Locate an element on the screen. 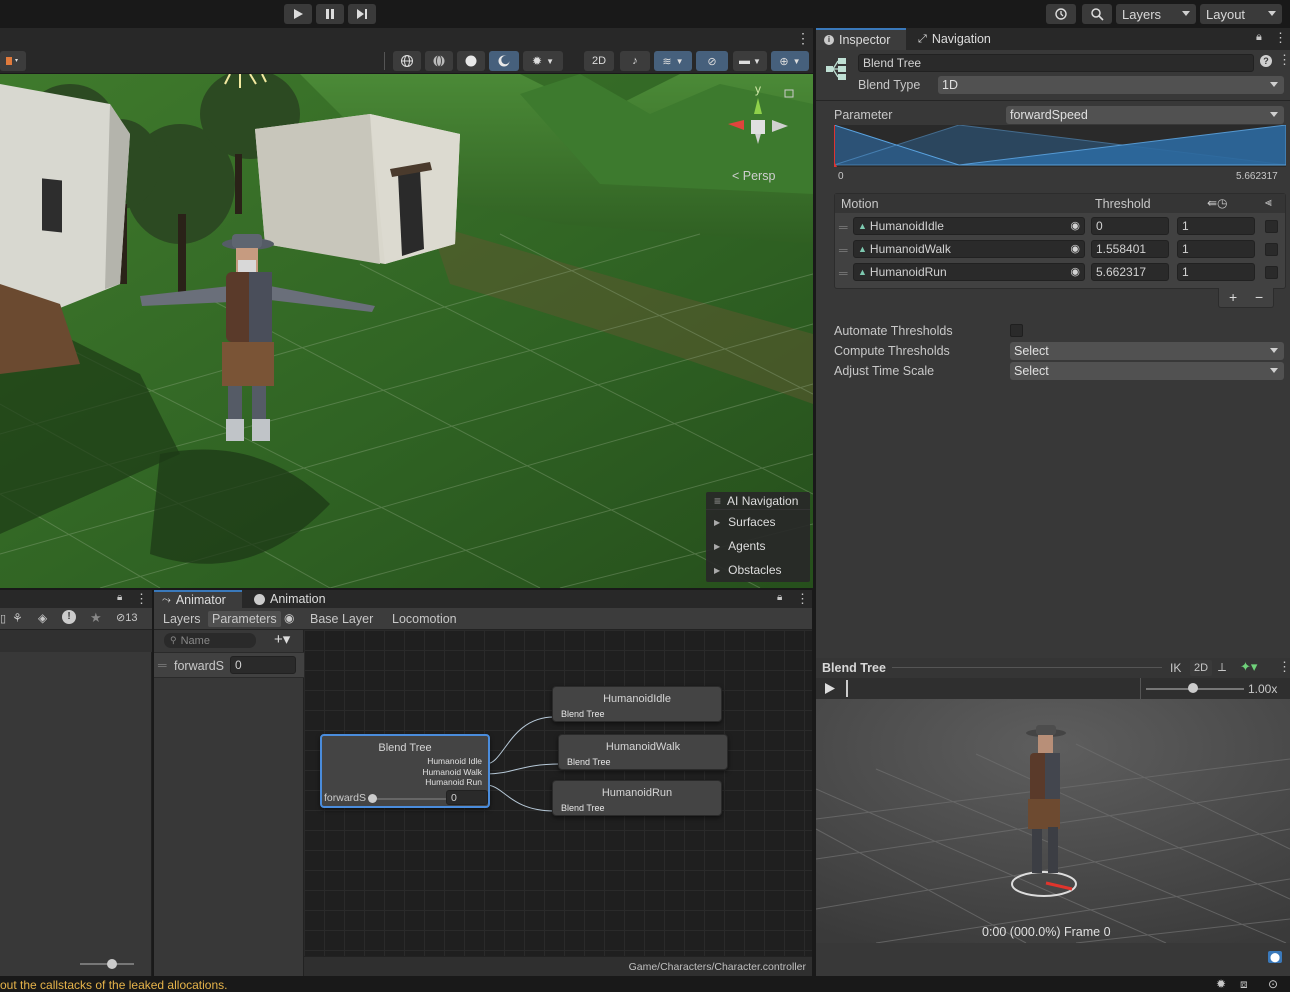  lit-draw-button is located at coordinates (504, 61).